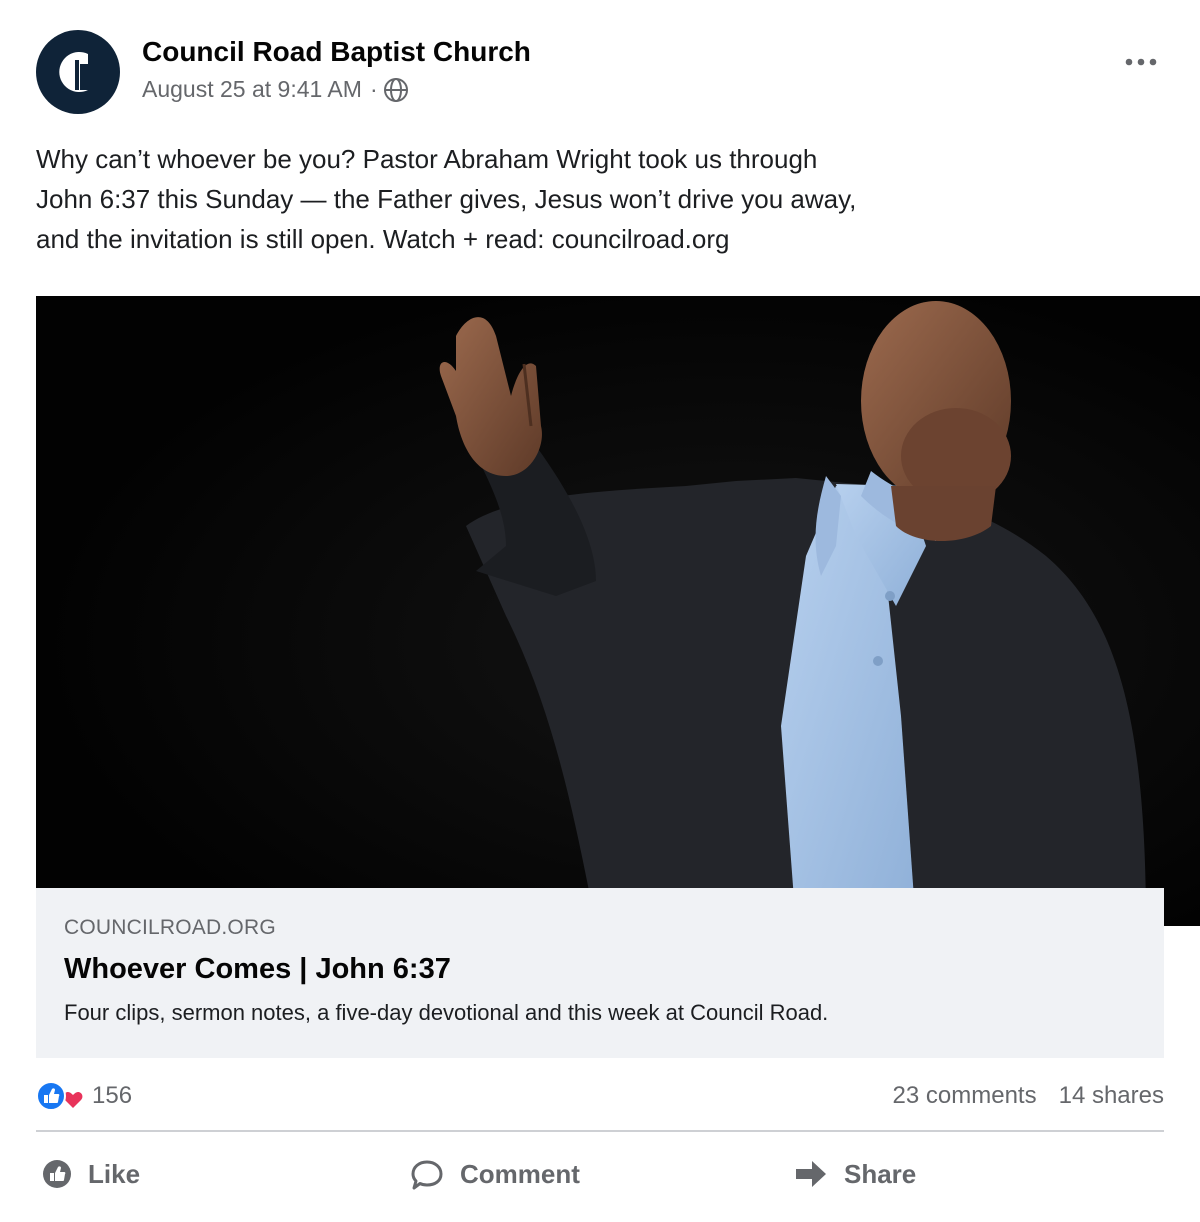 Image resolution: width=1200 pixels, height=1222 pixels. Describe the element at coordinates (114, 1173) in the screenshot. I see `like-label: Like` at that location.